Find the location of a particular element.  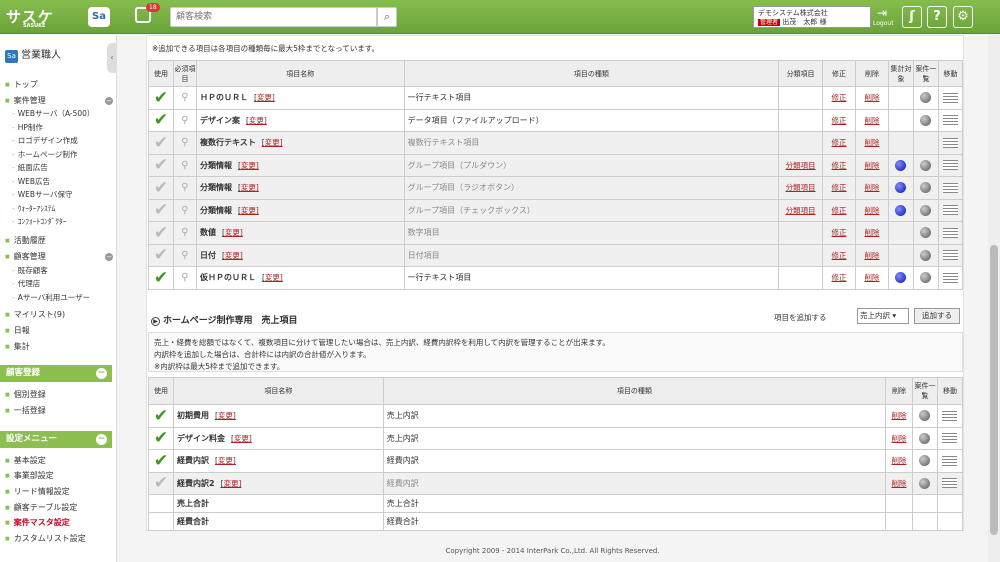

item-type-select: 売上内訳 ▾ is located at coordinates (883, 316).